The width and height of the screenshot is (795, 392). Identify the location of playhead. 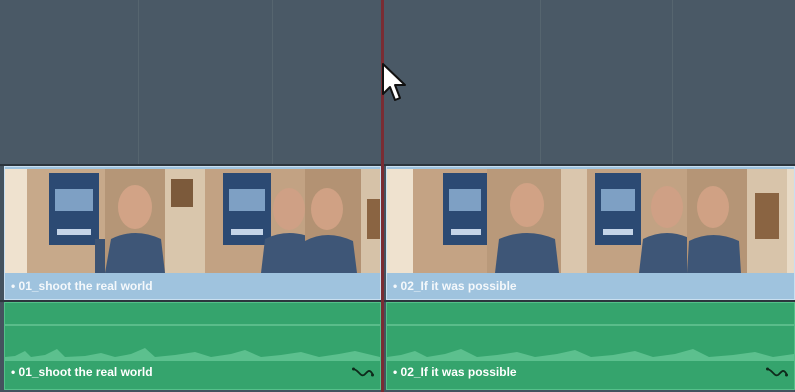
(382, 196).